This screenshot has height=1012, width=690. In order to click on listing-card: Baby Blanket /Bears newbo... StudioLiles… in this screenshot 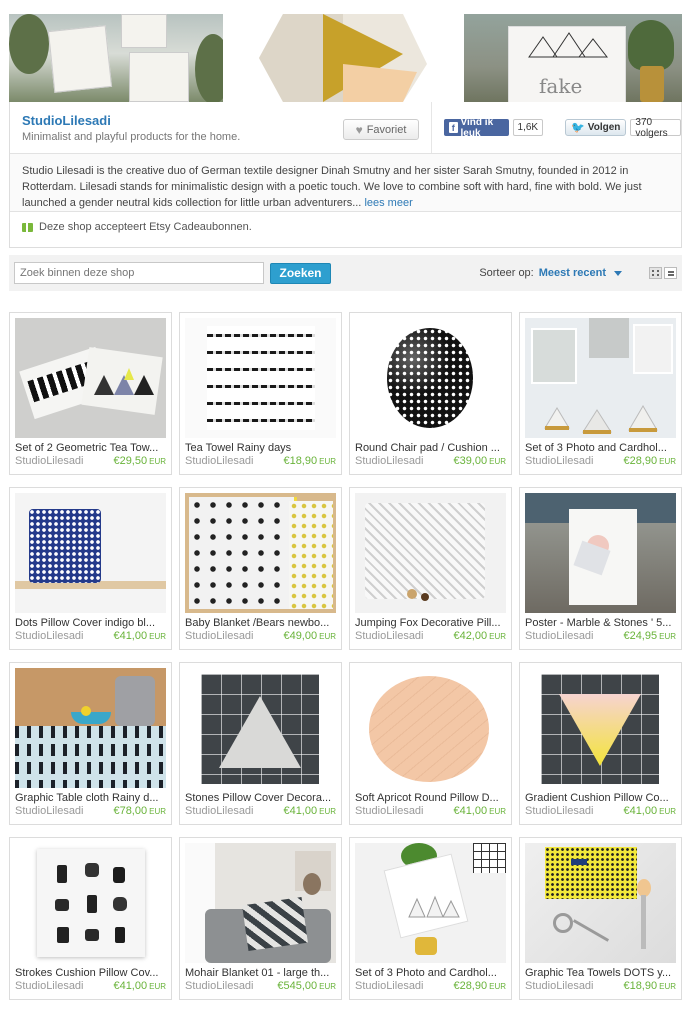, I will do `click(260, 568)`.